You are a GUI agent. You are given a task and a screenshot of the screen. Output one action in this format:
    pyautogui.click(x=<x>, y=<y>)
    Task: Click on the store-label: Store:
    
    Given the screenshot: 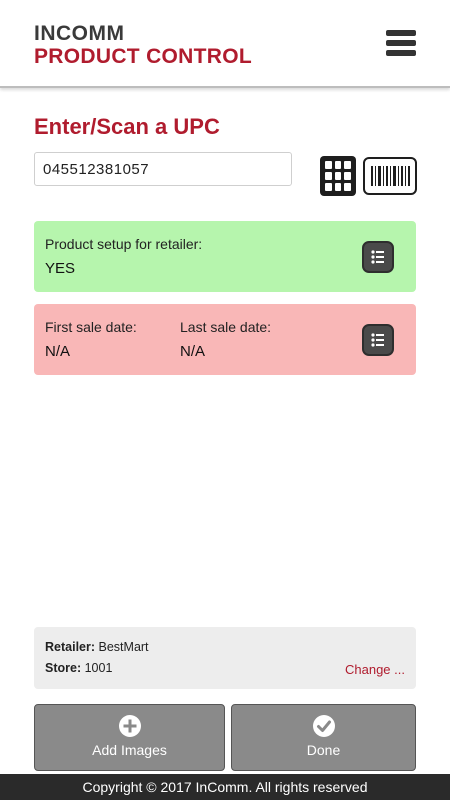 What is the action you would take?
    pyautogui.click(x=63, y=668)
    